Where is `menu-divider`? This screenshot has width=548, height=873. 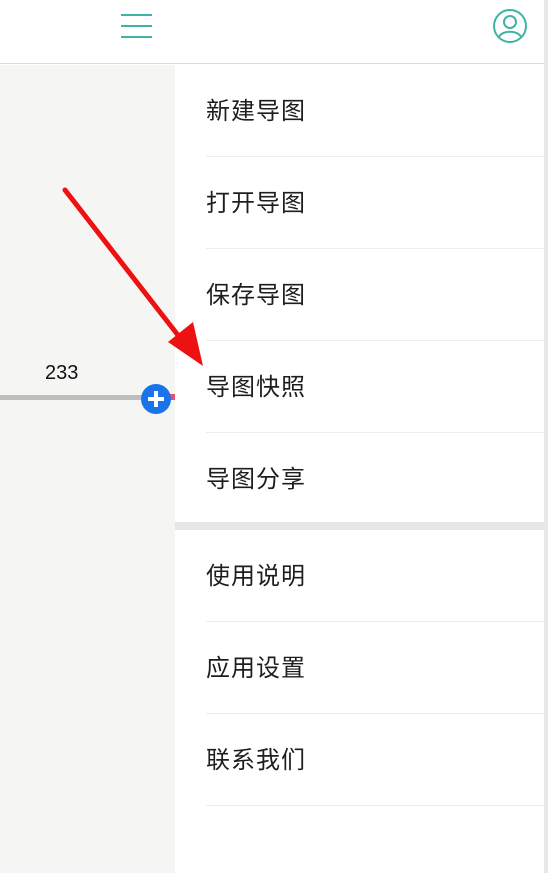 menu-divider is located at coordinates (375, 805).